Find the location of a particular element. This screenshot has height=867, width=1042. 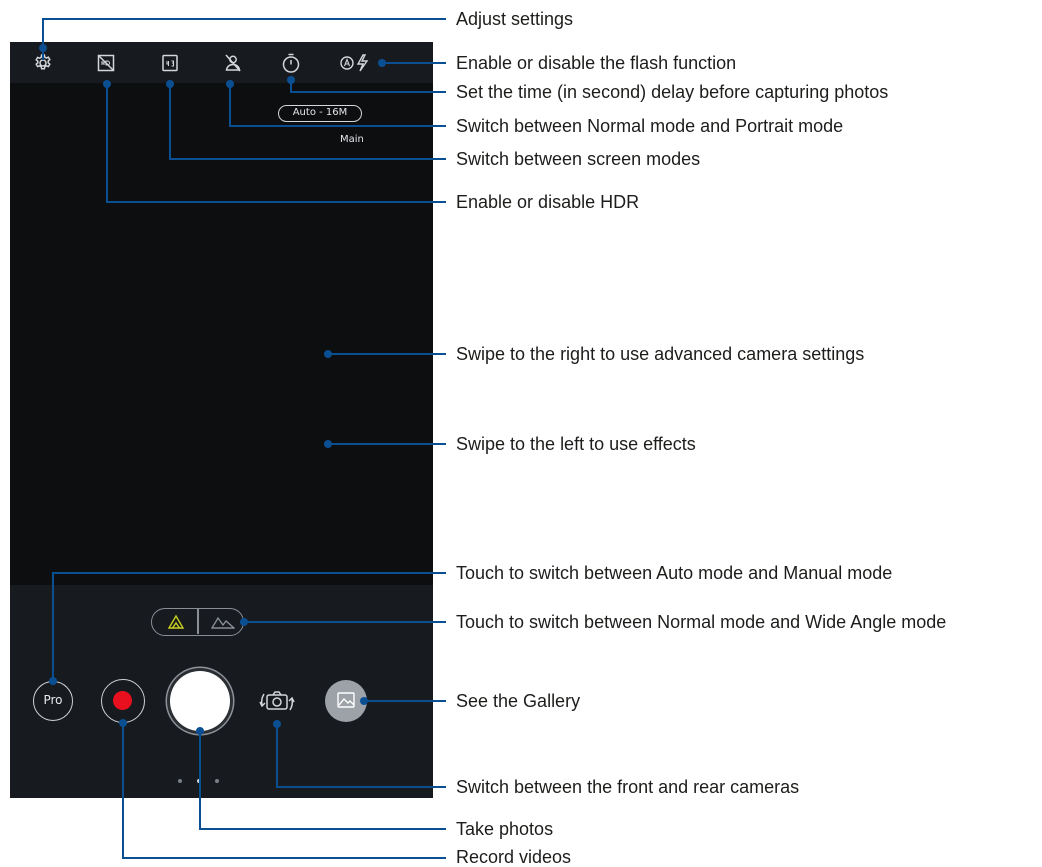

callout-screen-modes: Switch between screen modes is located at coordinates (578, 159).